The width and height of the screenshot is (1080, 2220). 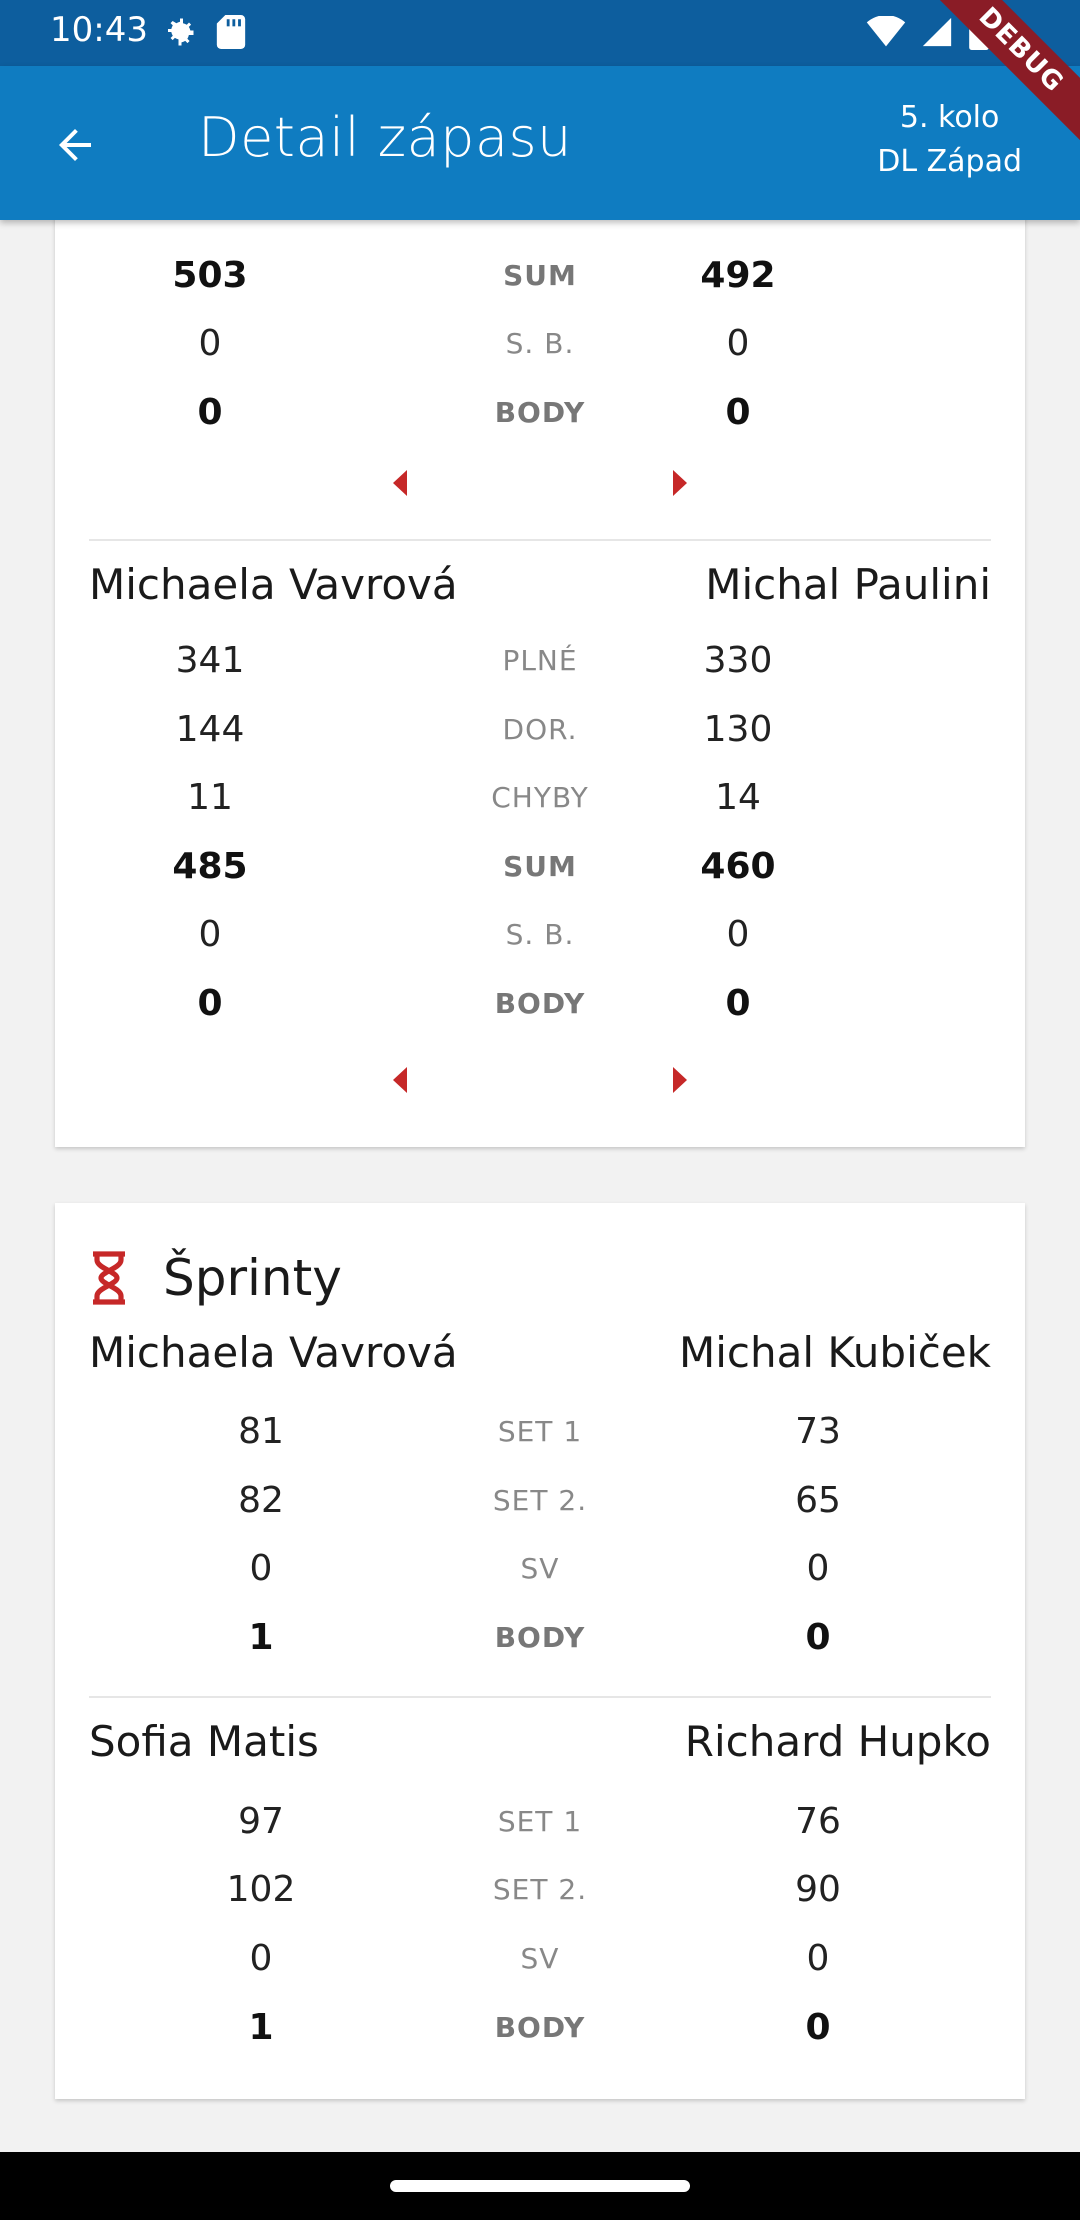 What do you see at coordinates (210, 797) in the screenshot?
I see `left-value: 11` at bounding box center [210, 797].